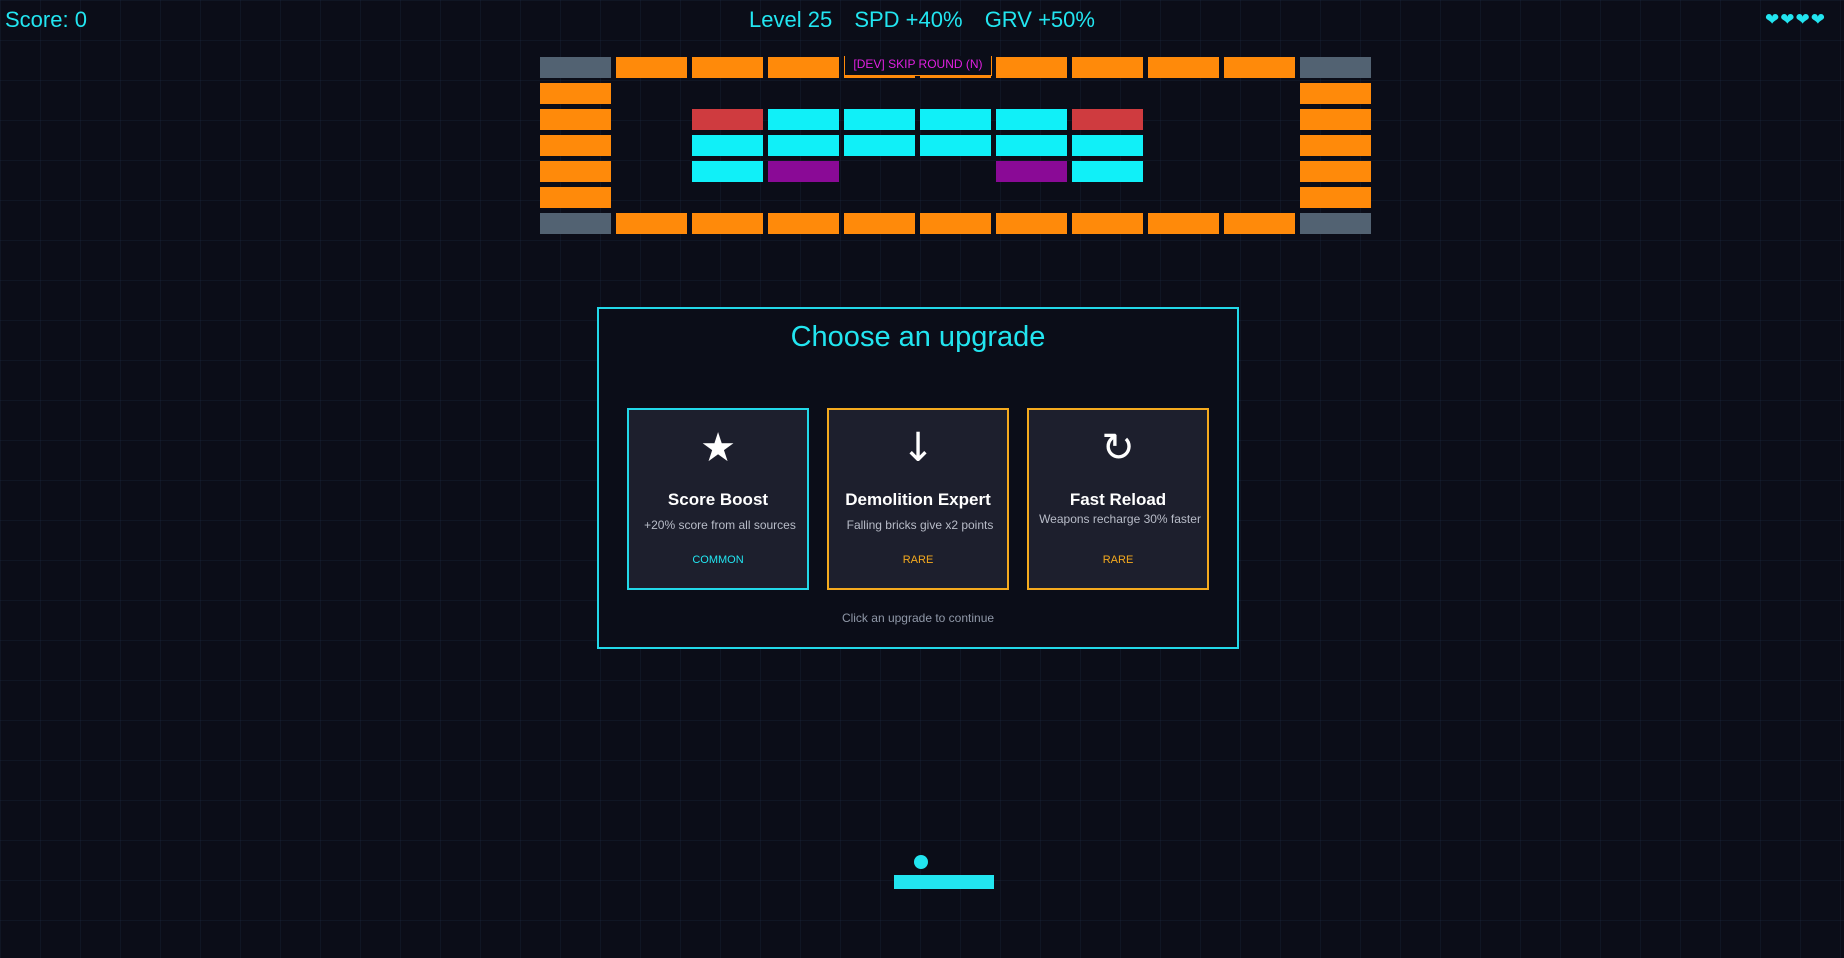 The image size is (1844, 958). What do you see at coordinates (918, 448) in the screenshot?
I see `down-arrow-icon: ↓` at bounding box center [918, 448].